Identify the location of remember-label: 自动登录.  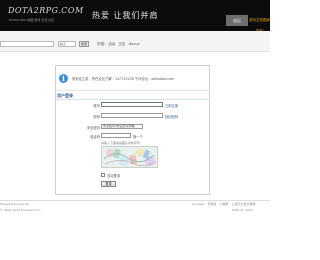
(113, 175).